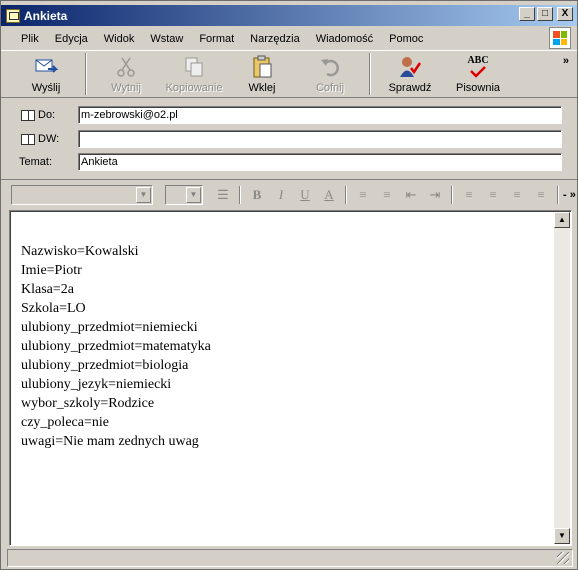 This screenshot has height=570, width=578. I want to click on copy-icon, so click(194, 67).